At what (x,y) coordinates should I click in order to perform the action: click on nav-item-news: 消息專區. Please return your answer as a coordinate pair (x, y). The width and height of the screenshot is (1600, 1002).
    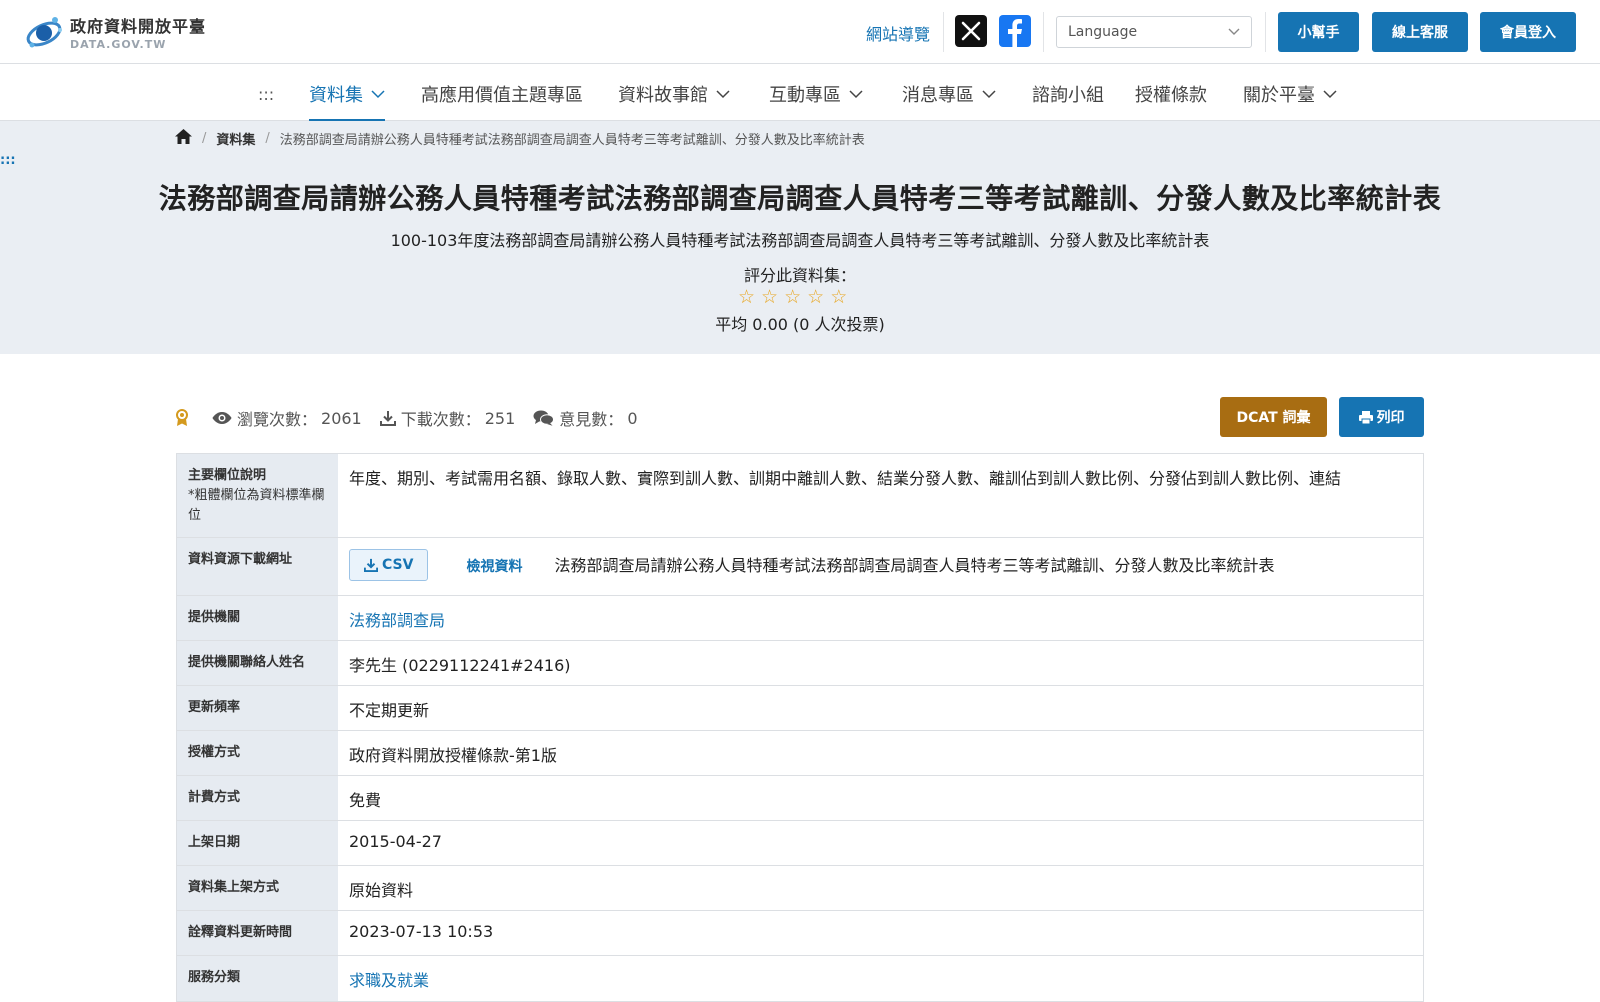
    Looking at the image, I should click on (949, 94).